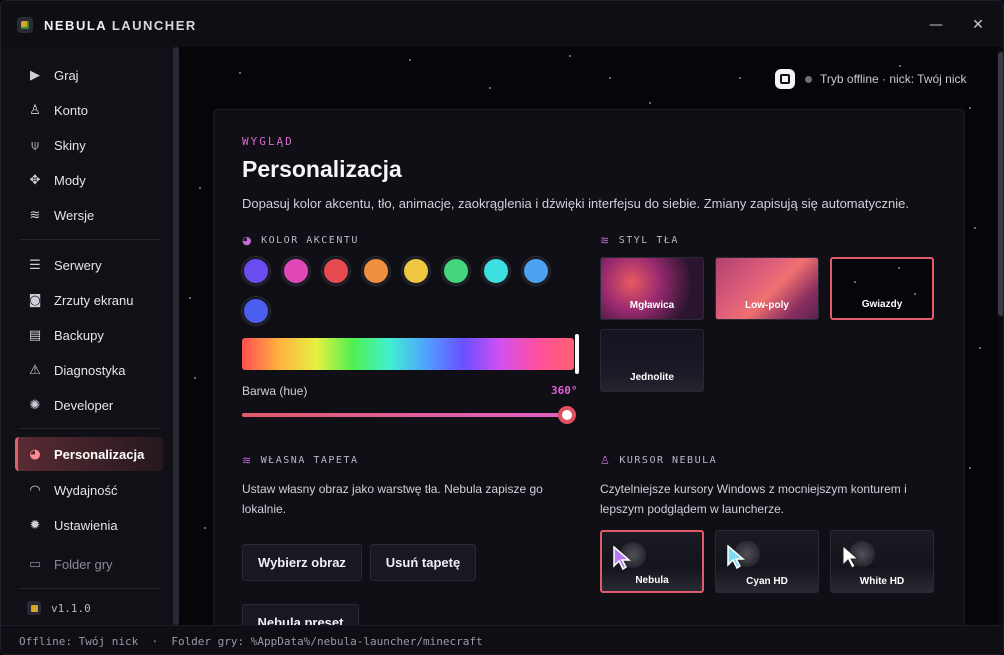 This screenshot has height=655, width=1004. What do you see at coordinates (79, 335) in the screenshot?
I see `sidebar-item-label: Backupy` at bounding box center [79, 335].